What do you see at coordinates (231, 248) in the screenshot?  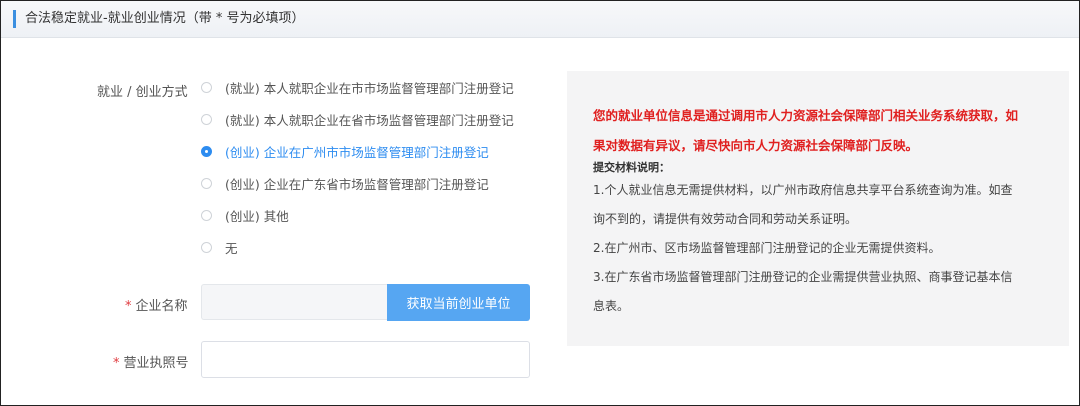 I see `radio-option-label: 无` at bounding box center [231, 248].